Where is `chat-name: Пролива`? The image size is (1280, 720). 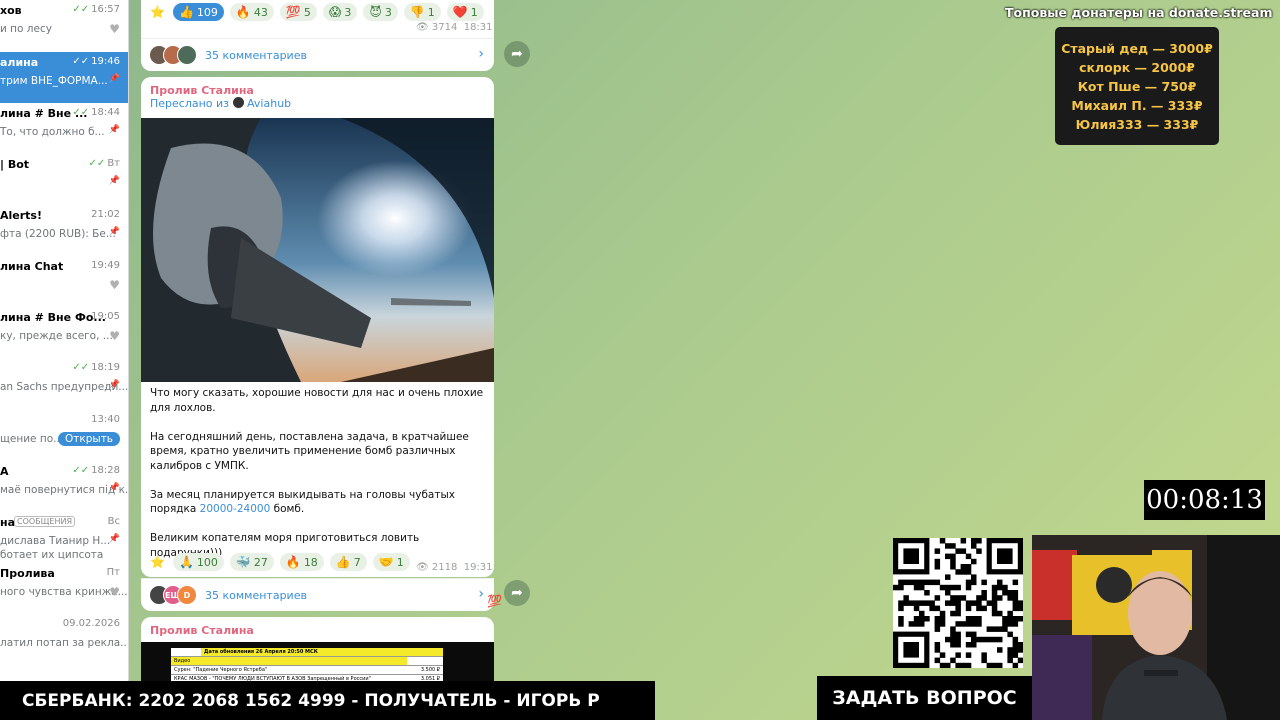 chat-name: Пролива is located at coordinates (27, 573).